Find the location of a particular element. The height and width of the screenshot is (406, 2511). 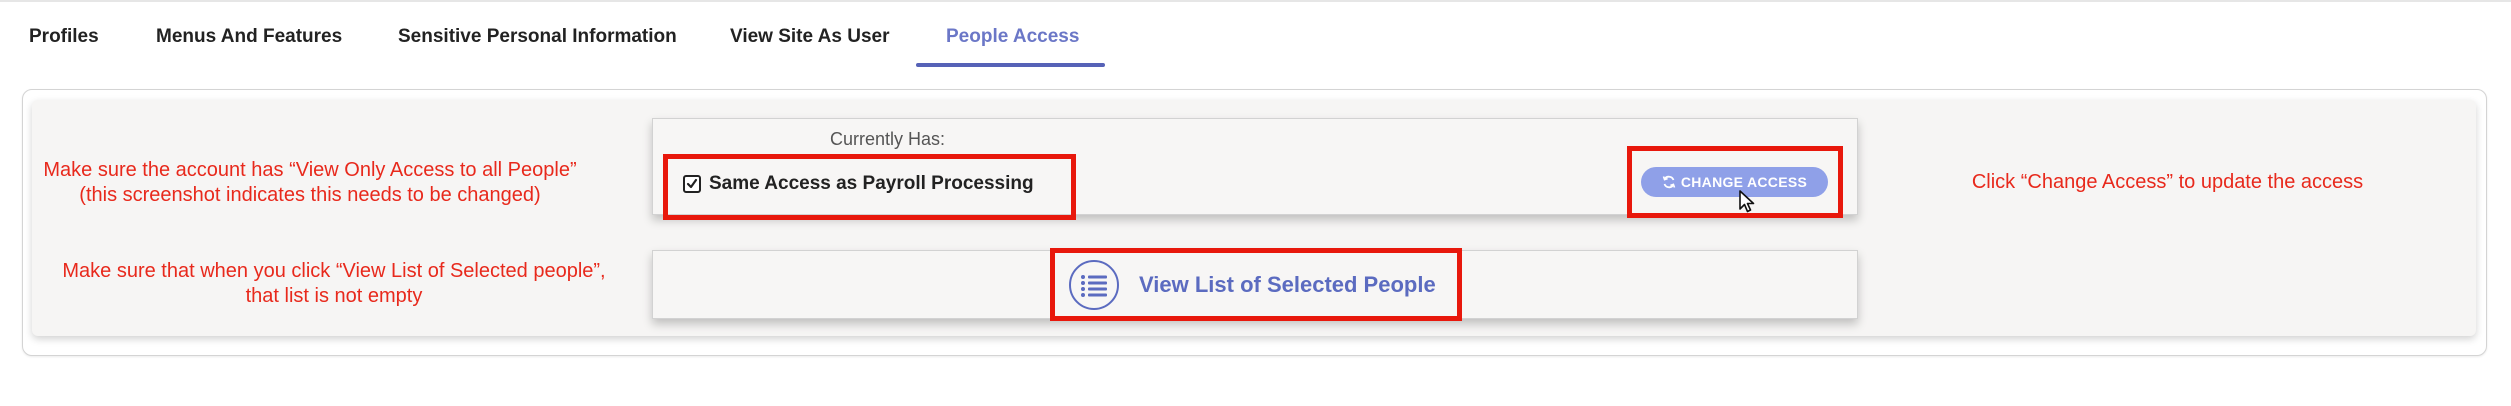

annotation-box-checkbox is located at coordinates (869, 187).